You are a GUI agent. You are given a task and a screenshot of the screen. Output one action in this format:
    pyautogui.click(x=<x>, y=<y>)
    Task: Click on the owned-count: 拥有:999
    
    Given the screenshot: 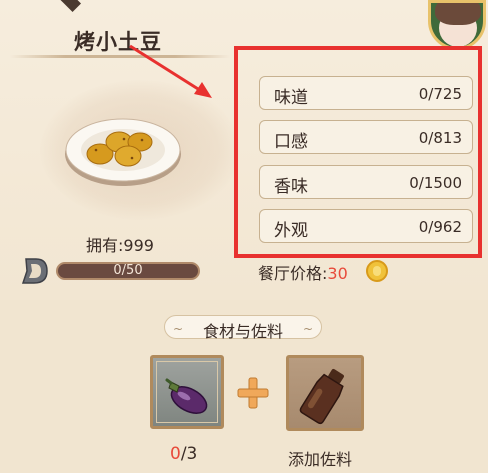 What is the action you would take?
    pyautogui.click(x=120, y=245)
    